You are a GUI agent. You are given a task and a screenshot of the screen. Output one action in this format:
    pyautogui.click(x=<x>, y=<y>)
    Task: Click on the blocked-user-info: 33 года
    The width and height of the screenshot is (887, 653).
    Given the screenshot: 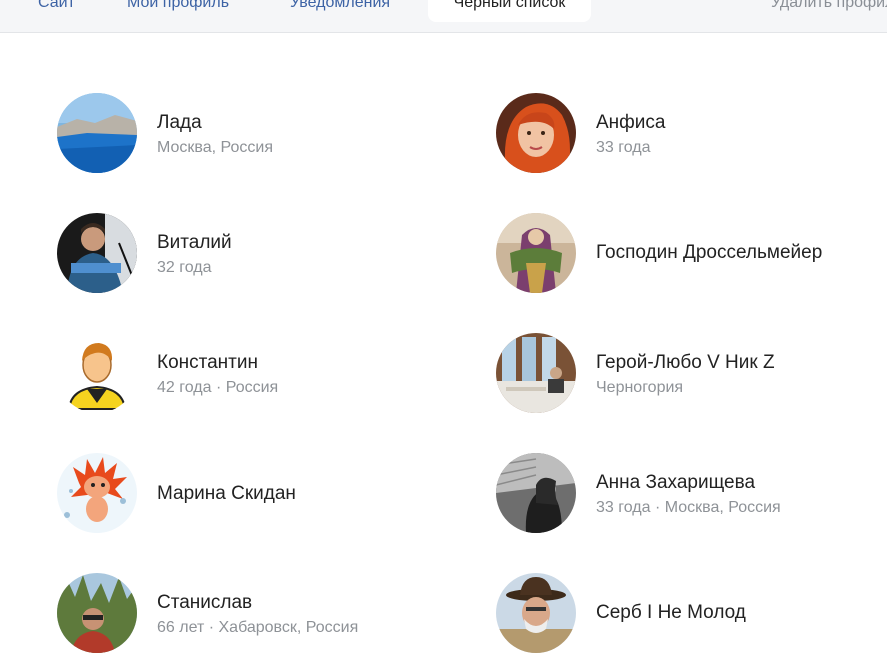 What is the action you would take?
    pyautogui.click(x=623, y=147)
    